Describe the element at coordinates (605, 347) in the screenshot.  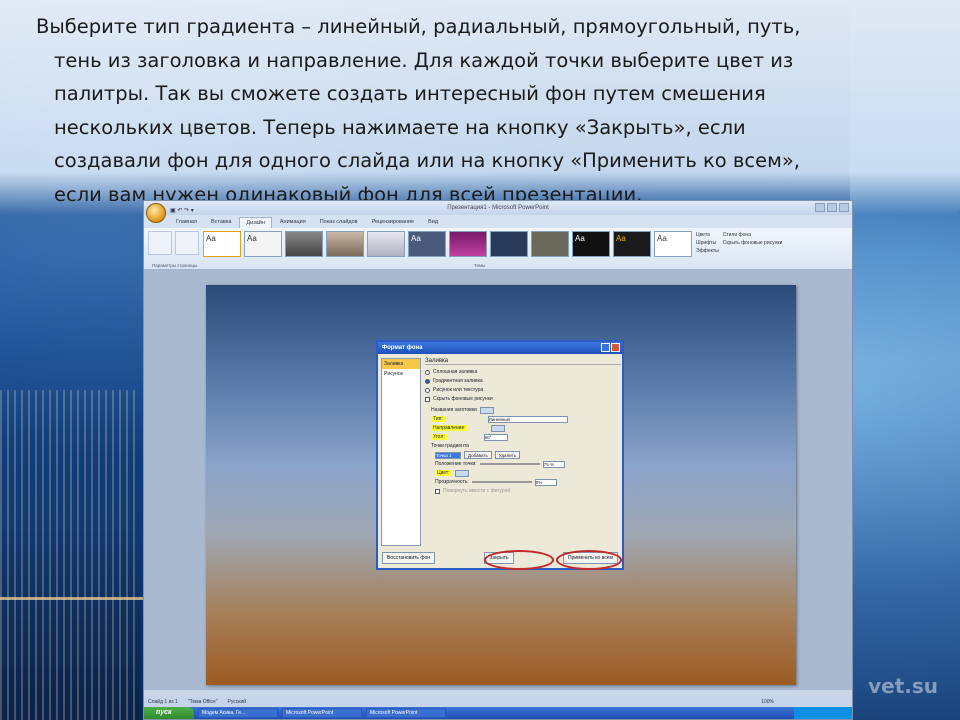
I see `help-icon` at that location.